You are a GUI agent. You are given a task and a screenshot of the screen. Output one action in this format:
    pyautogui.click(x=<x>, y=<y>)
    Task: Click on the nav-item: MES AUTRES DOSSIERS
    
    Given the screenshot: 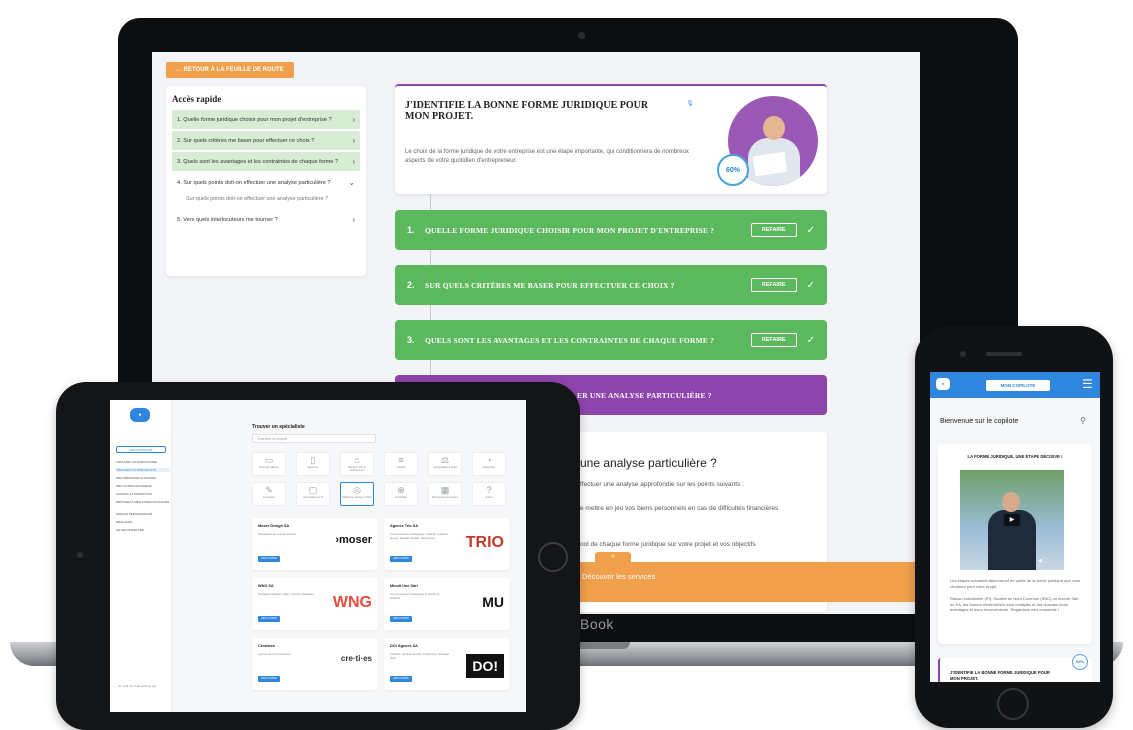 What is the action you would take?
    pyautogui.click(x=143, y=486)
    